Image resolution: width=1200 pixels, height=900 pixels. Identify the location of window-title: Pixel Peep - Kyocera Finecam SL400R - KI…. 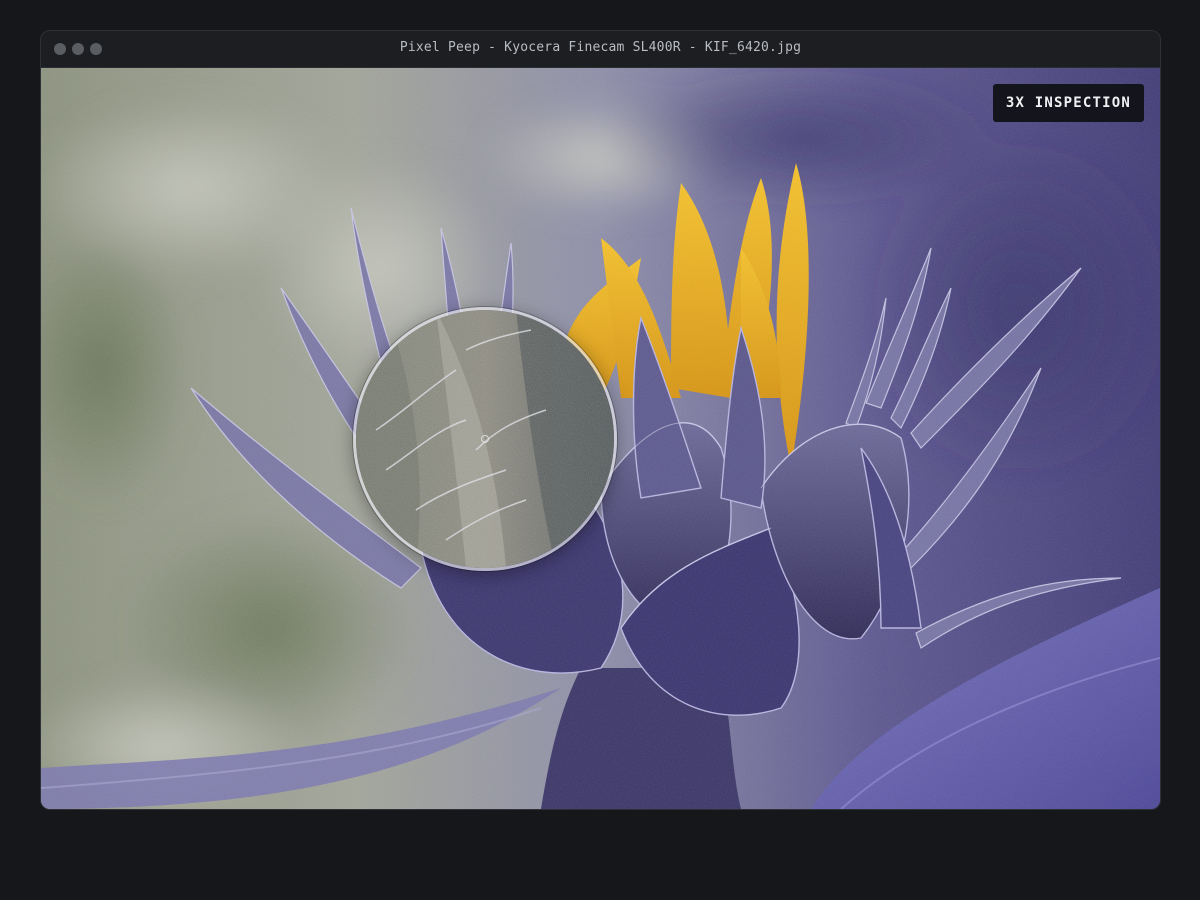
(600, 47).